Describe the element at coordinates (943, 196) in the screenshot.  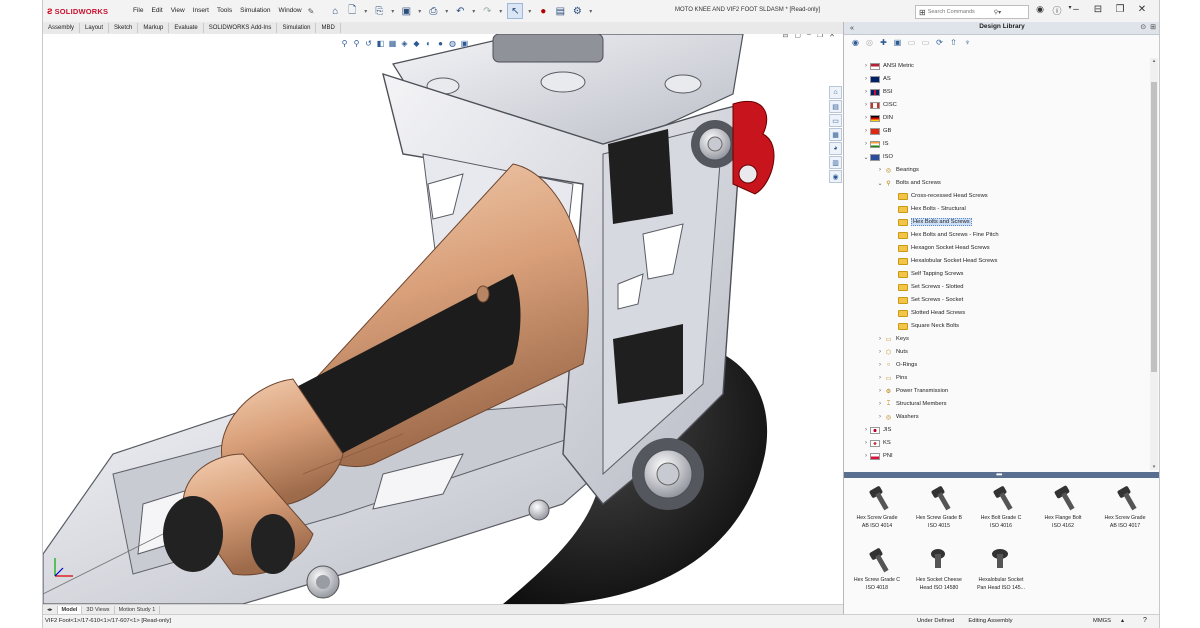
I see `tree-item-cross-recessed-head-screws: Cross-recessed Head Screws` at that location.